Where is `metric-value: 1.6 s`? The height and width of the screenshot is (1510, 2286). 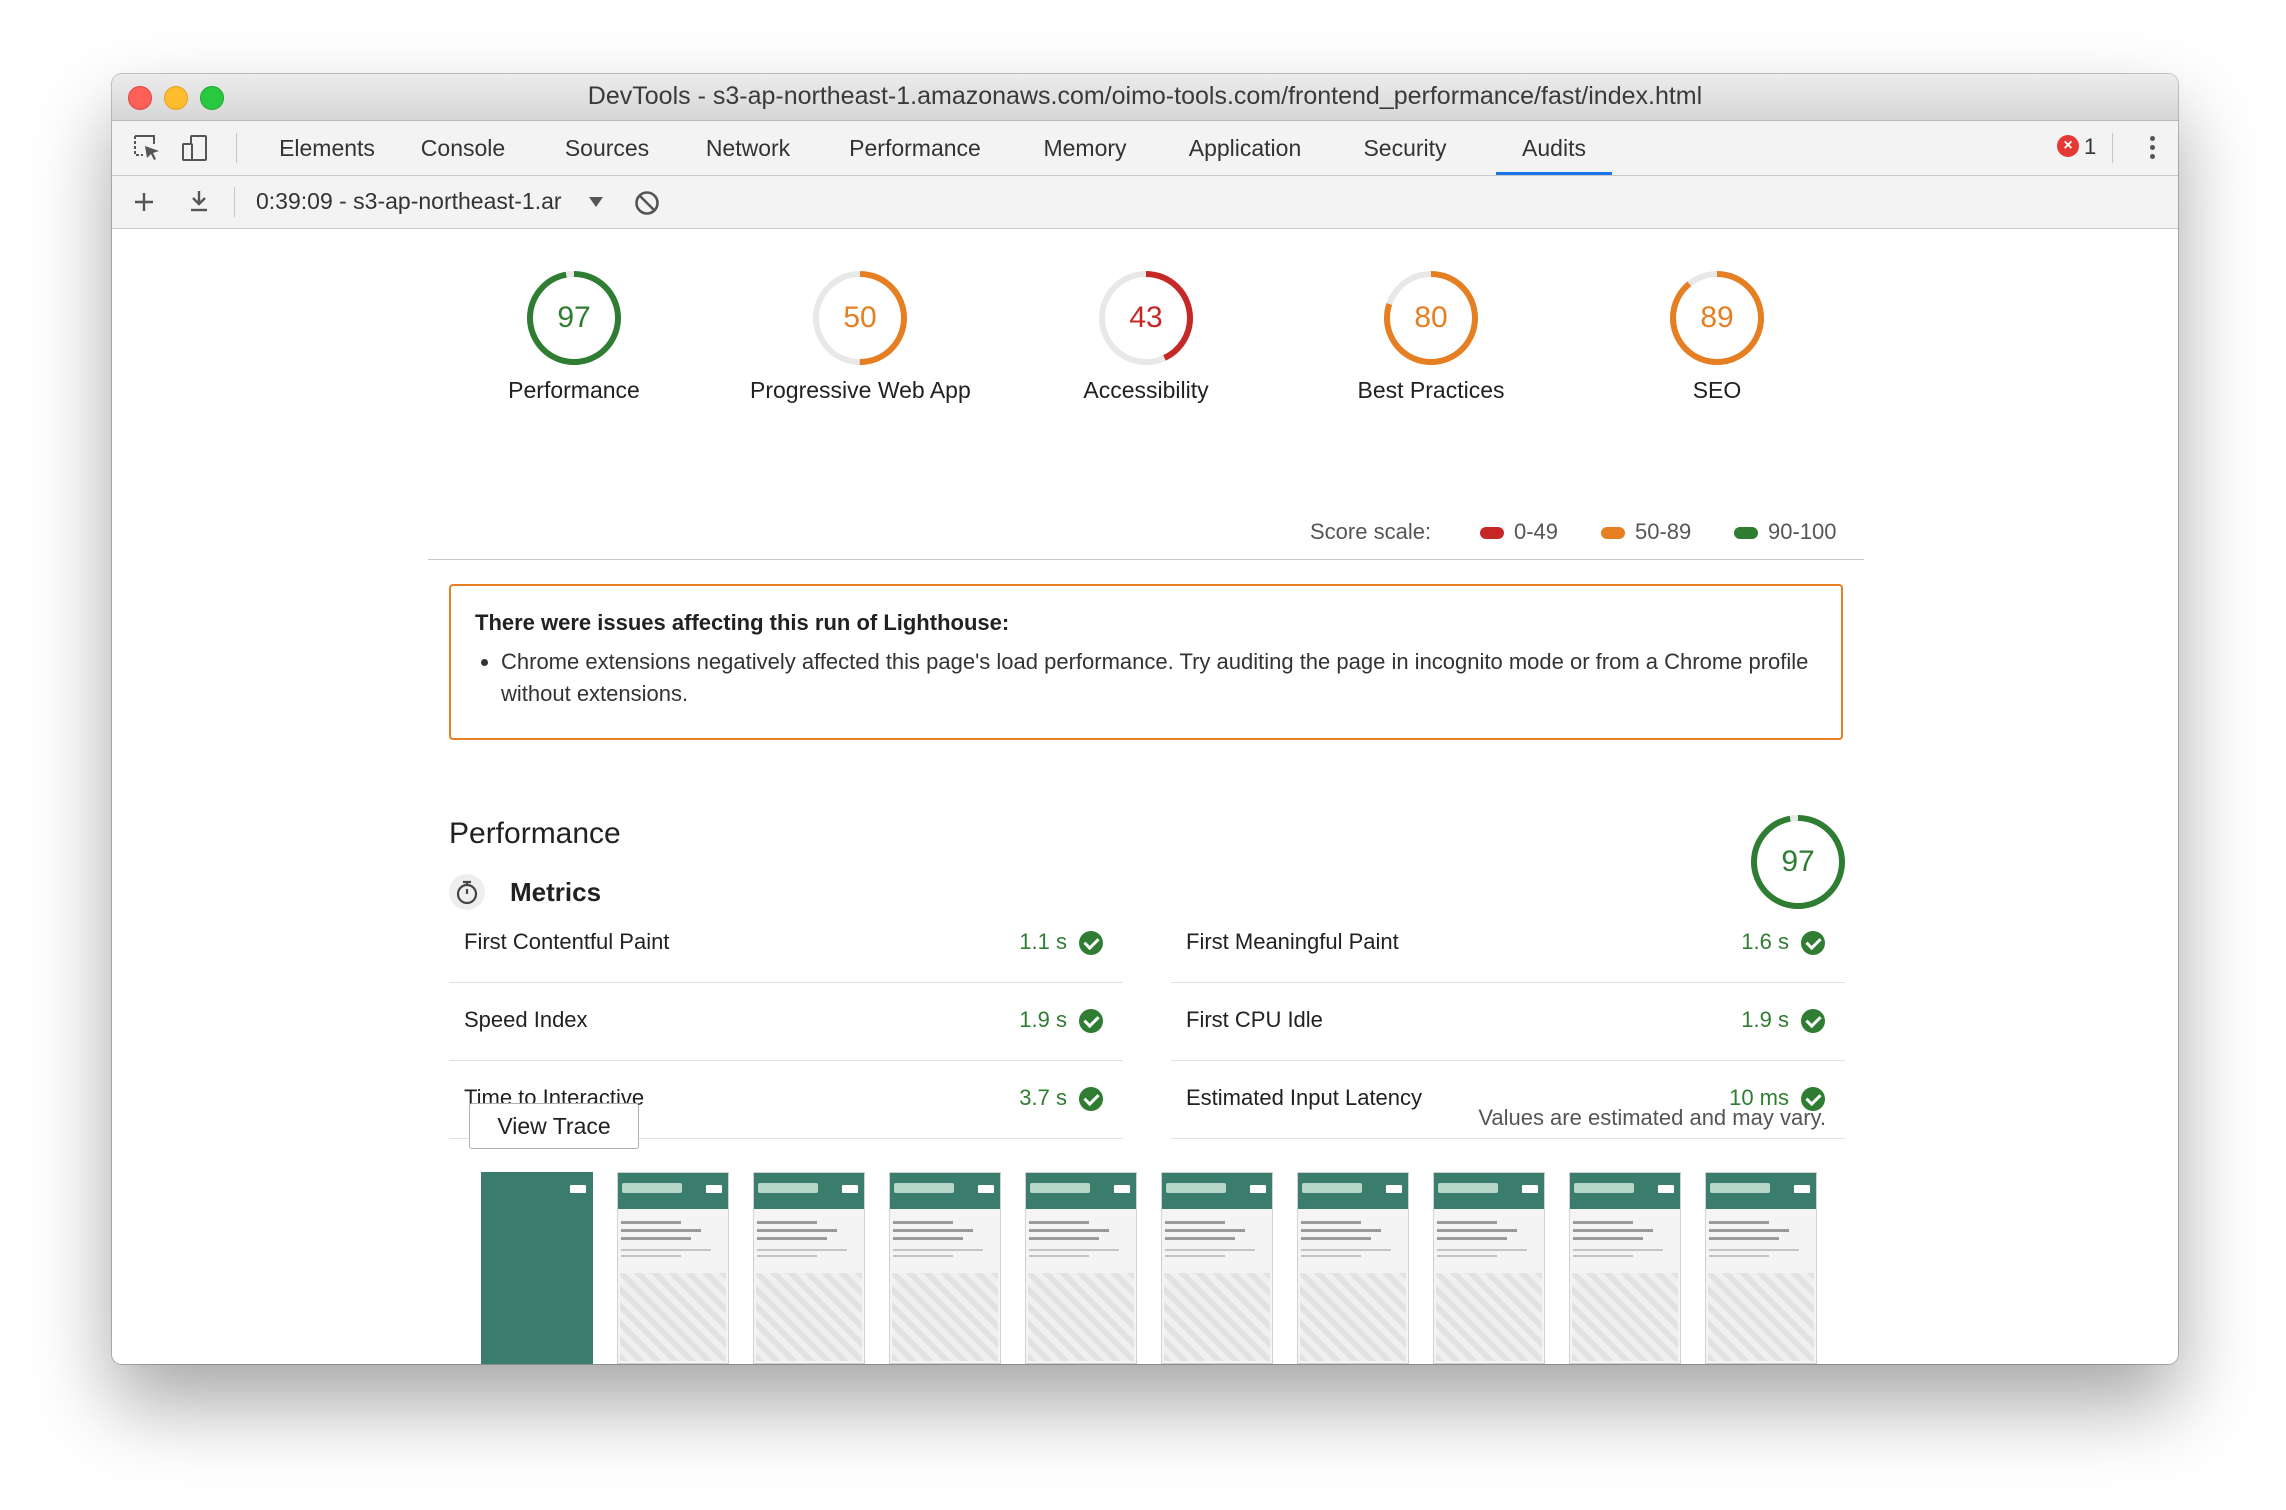 metric-value: 1.6 s is located at coordinates (1765, 941).